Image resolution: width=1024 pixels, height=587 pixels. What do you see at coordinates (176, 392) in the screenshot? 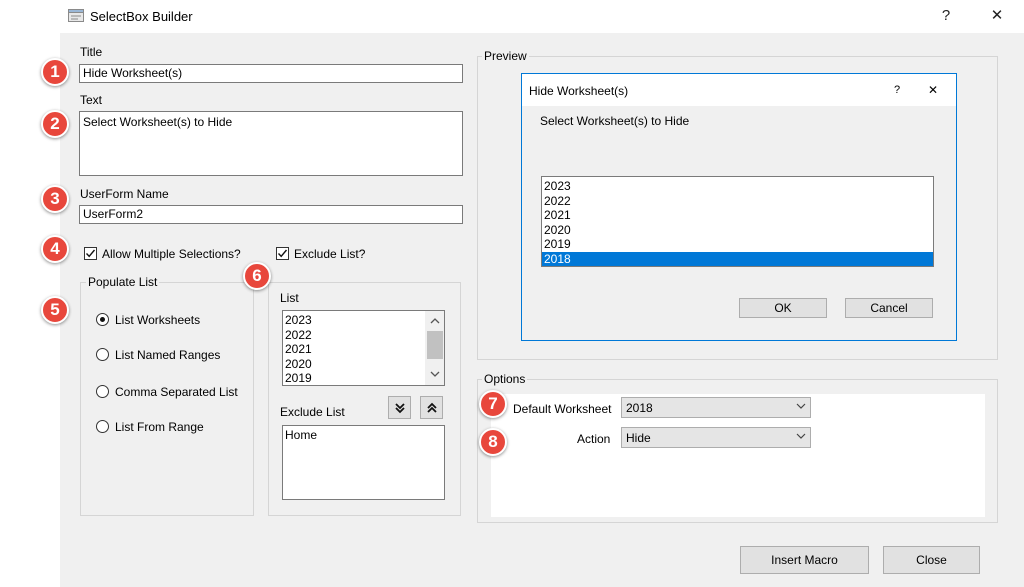
I see `radio-label-comma-separated: Comma Separated List` at bounding box center [176, 392].